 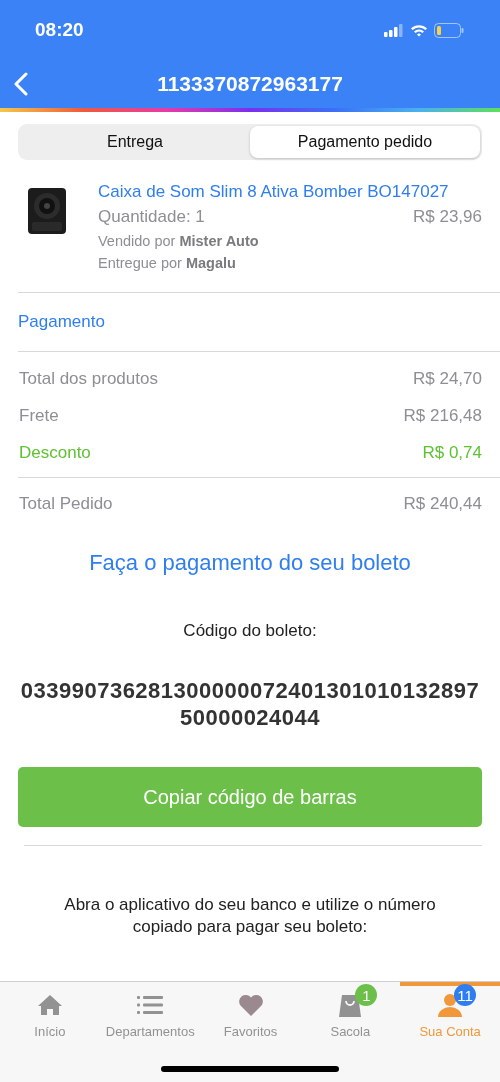 I want to click on status-time: 08:20, so click(x=59, y=30).